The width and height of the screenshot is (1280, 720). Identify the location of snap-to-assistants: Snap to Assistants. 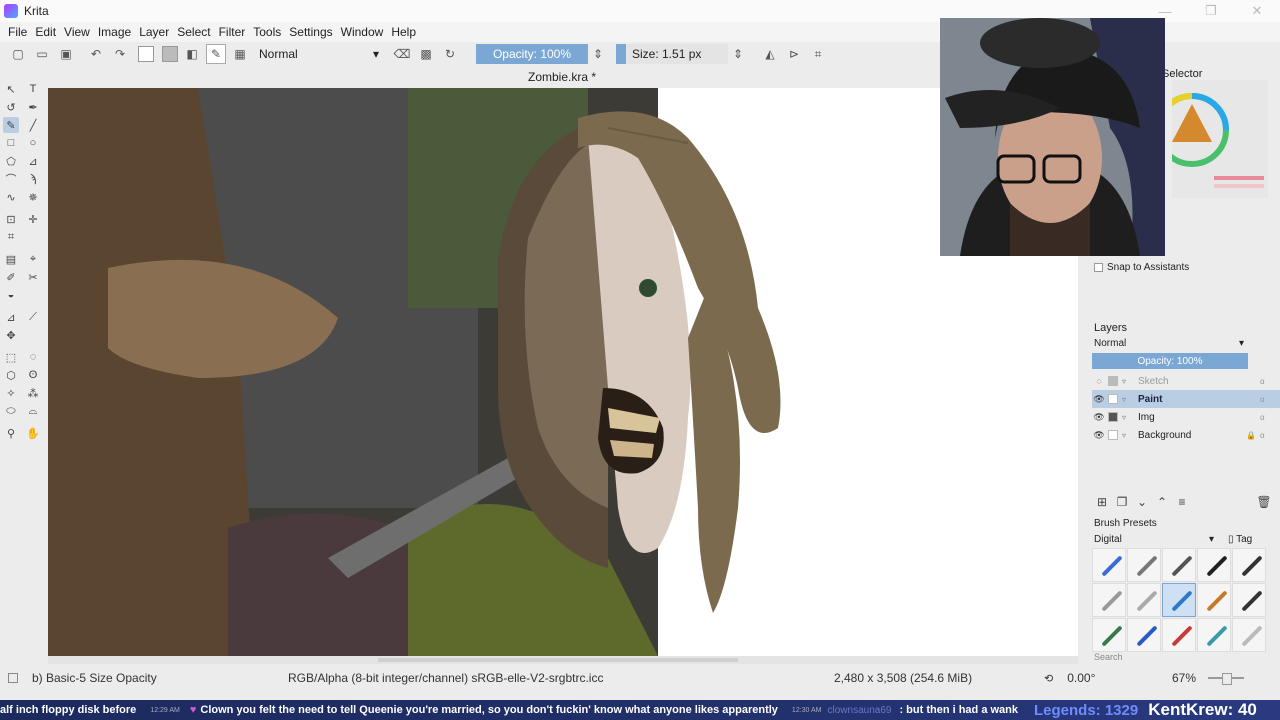
(1141, 267).